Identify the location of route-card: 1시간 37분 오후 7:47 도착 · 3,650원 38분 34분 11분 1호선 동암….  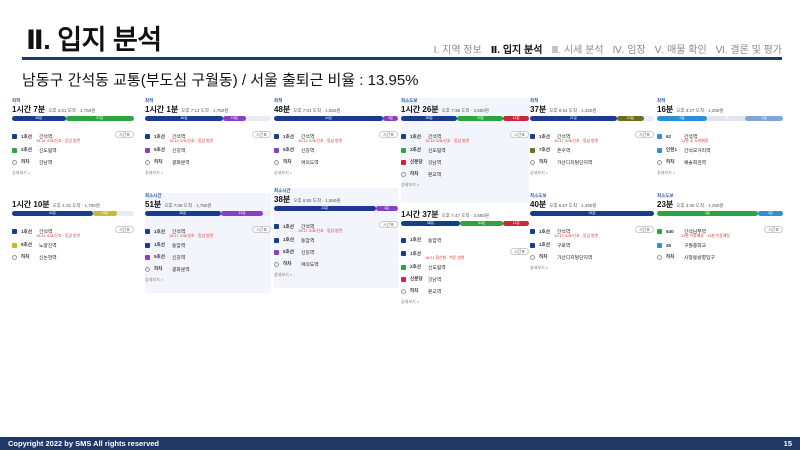
(465, 255).